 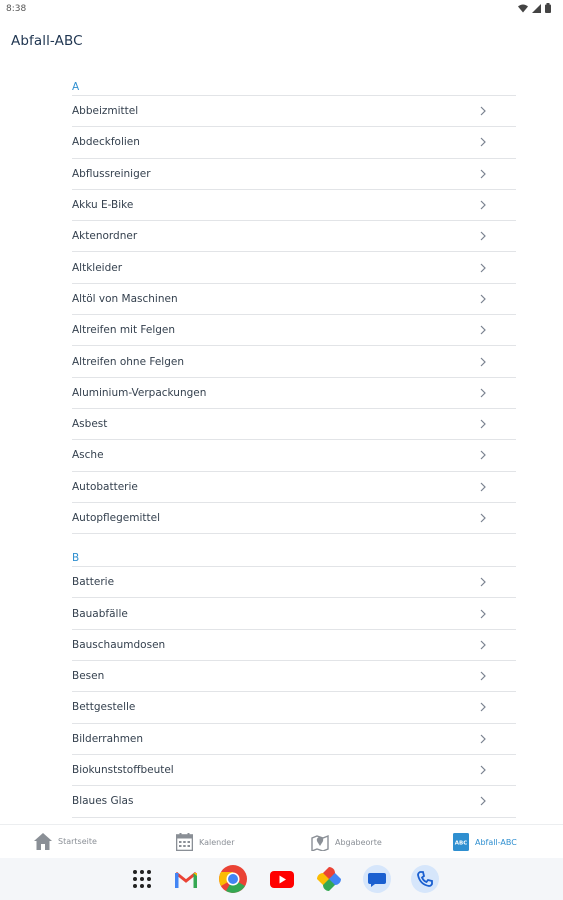 I want to click on list-item: Aktenordner, so click(x=294, y=237).